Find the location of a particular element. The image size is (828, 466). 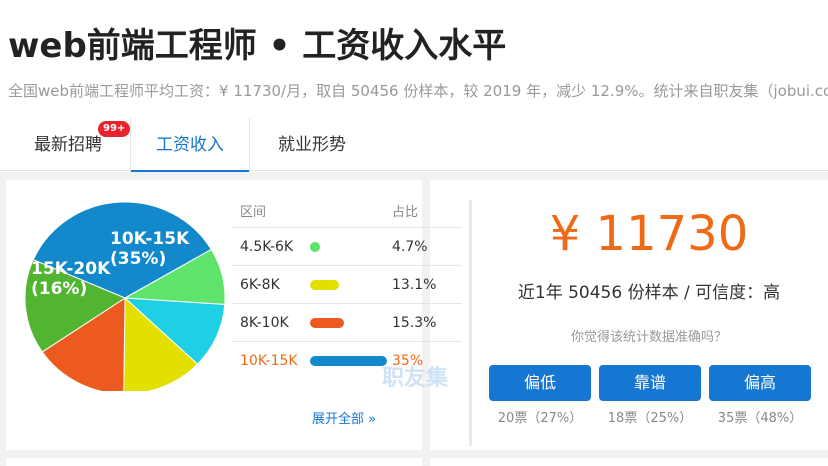

vote-high-button: 偏高 is located at coordinates (760, 383).